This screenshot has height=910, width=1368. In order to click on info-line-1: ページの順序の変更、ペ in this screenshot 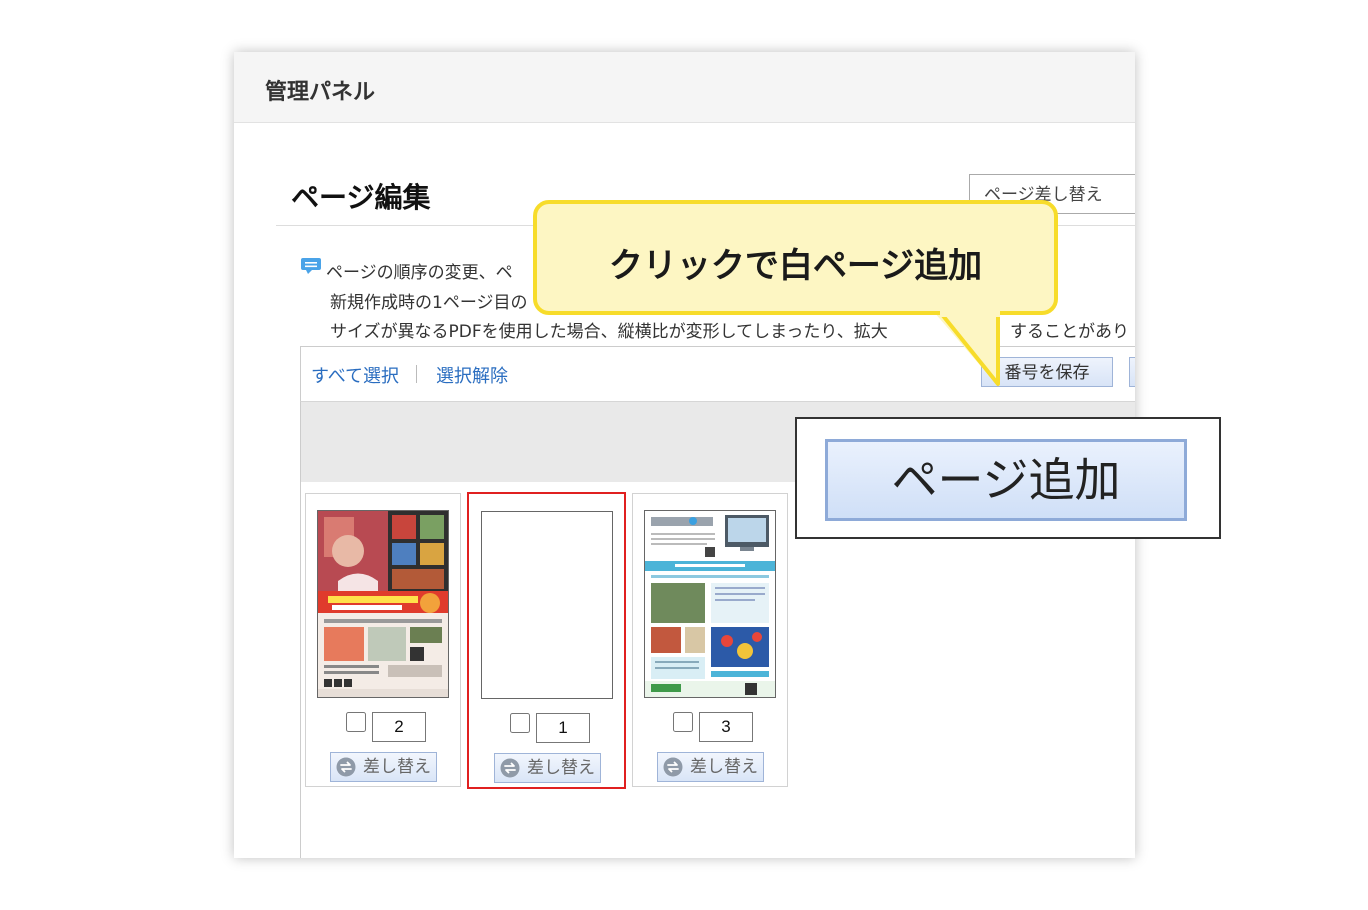, I will do `click(419, 273)`.